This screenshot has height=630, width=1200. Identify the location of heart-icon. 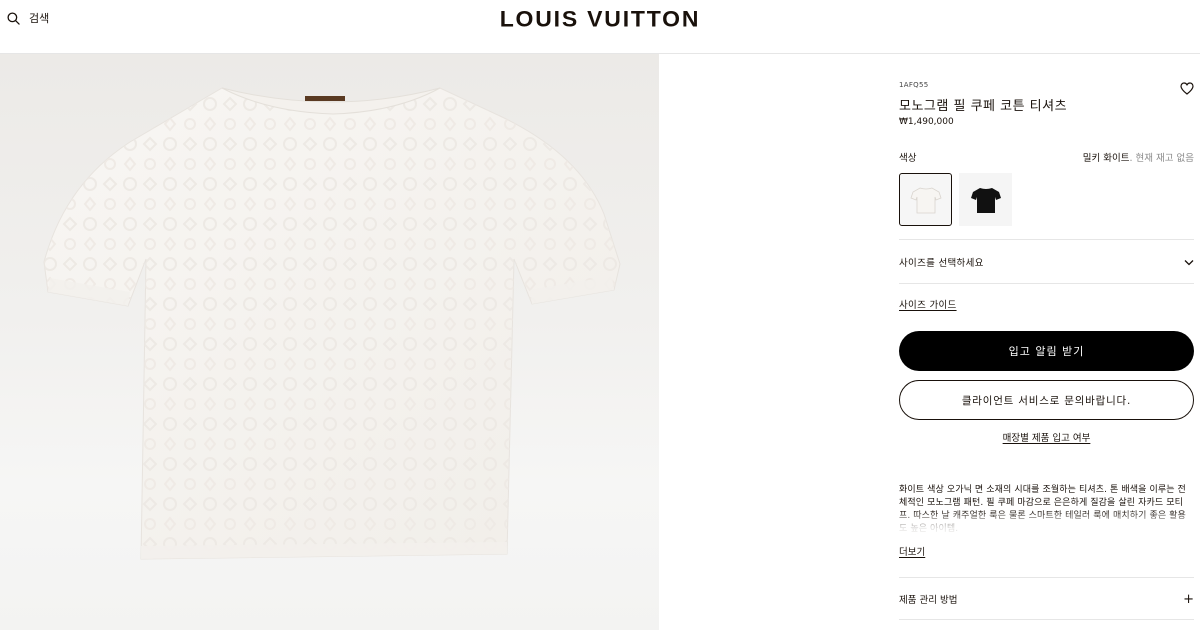
(1187, 88).